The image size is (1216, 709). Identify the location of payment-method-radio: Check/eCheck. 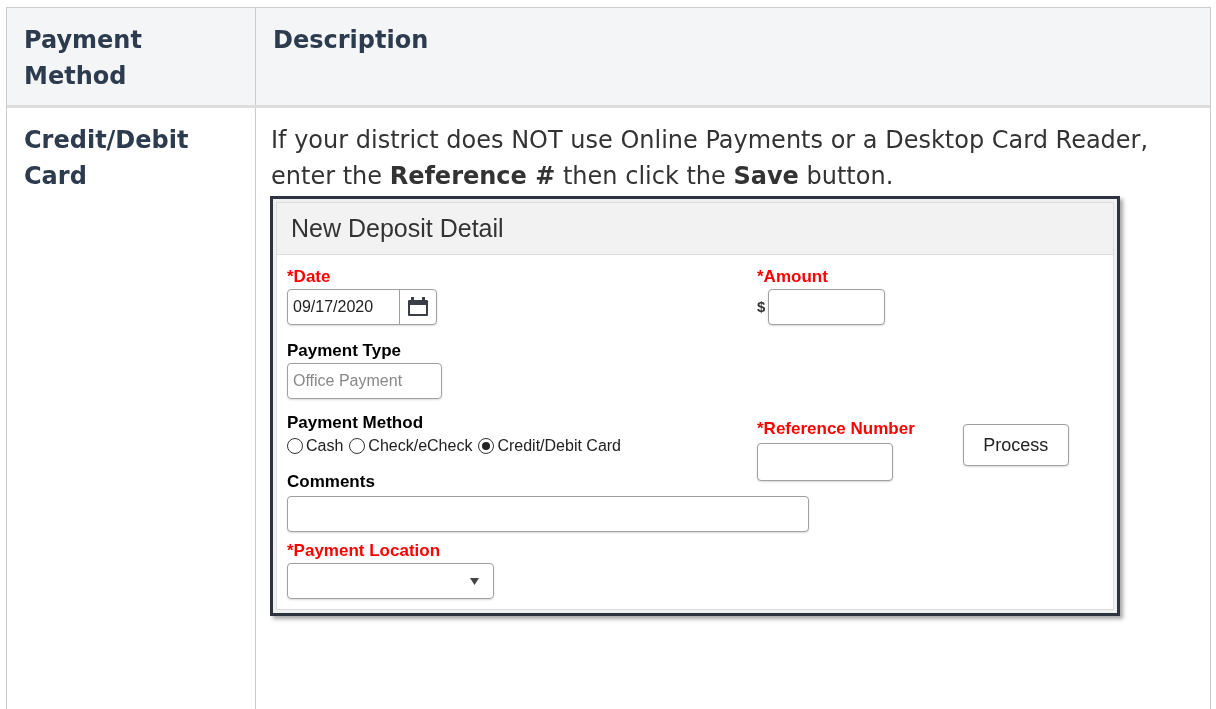
(411, 446).